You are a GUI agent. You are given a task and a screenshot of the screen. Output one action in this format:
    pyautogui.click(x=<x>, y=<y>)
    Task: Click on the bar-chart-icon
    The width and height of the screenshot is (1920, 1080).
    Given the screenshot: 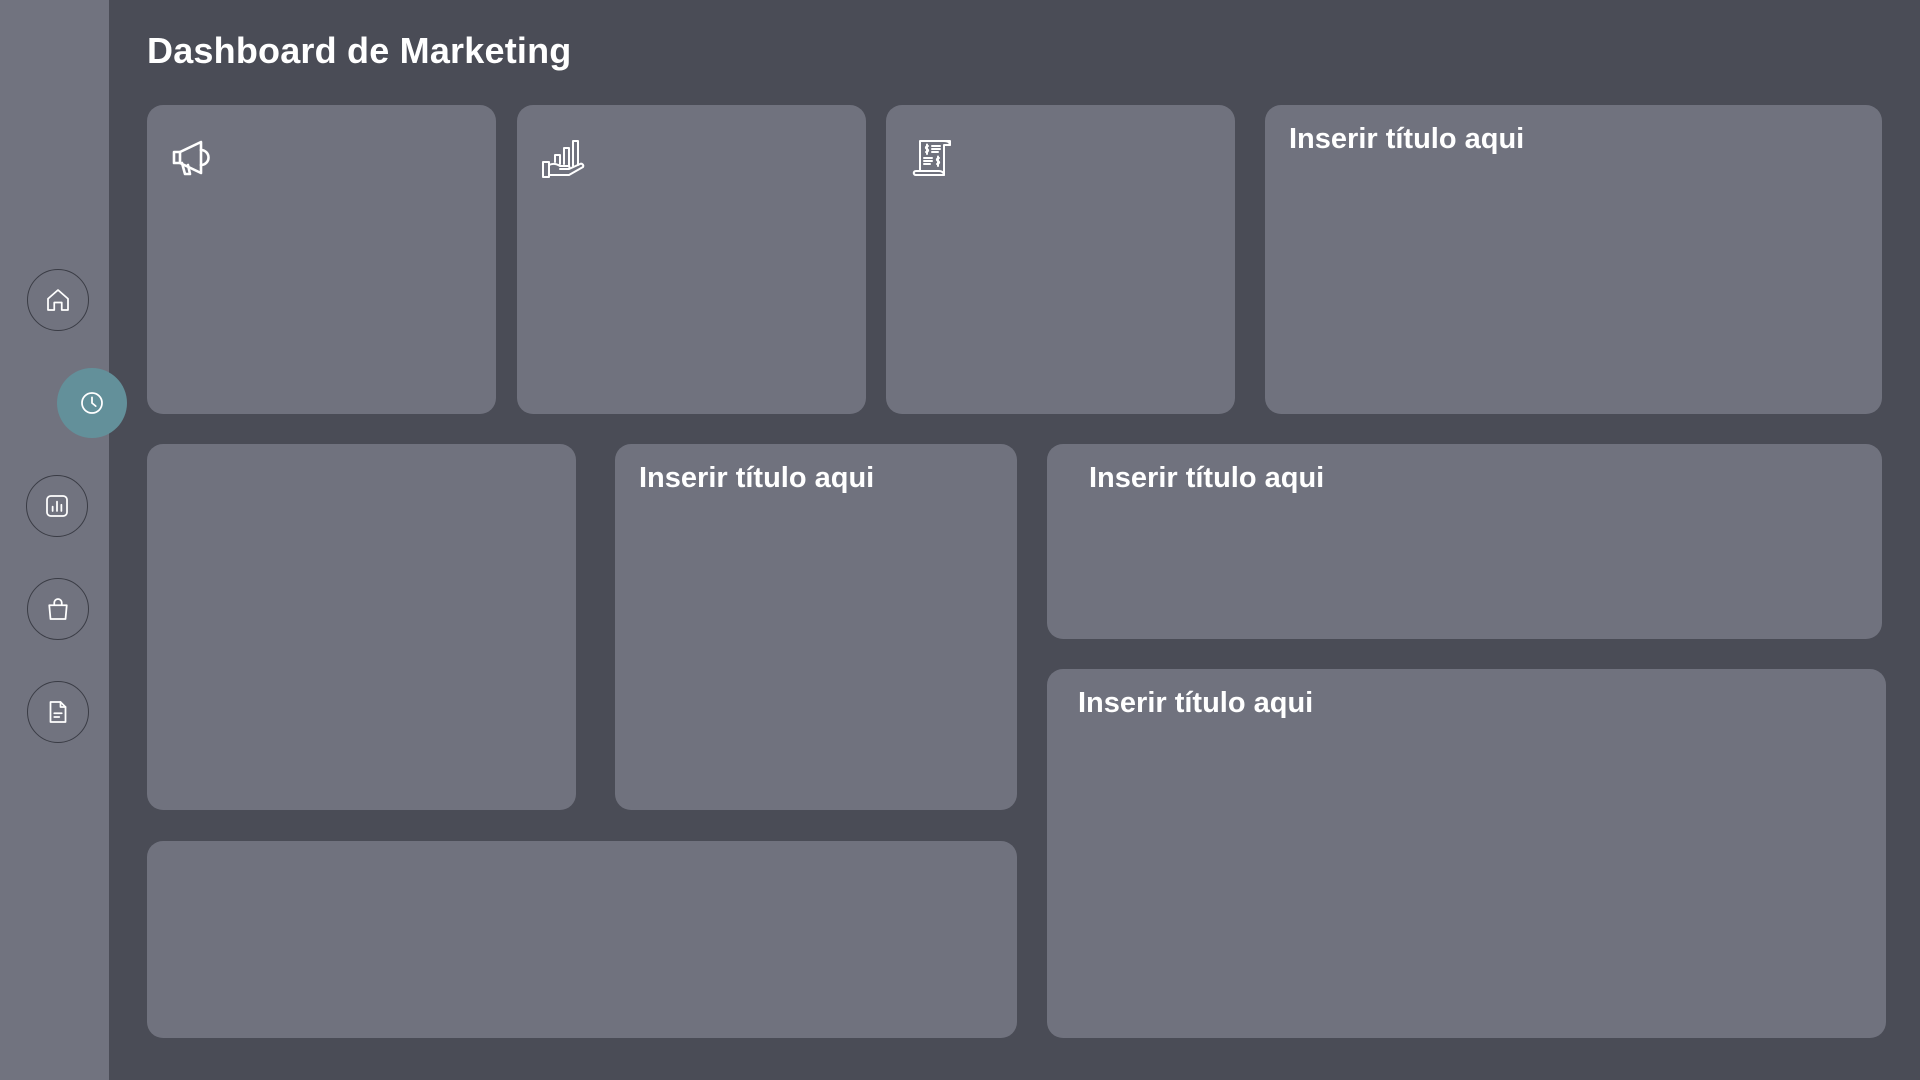 What is the action you would take?
    pyautogui.click(x=57, y=506)
    